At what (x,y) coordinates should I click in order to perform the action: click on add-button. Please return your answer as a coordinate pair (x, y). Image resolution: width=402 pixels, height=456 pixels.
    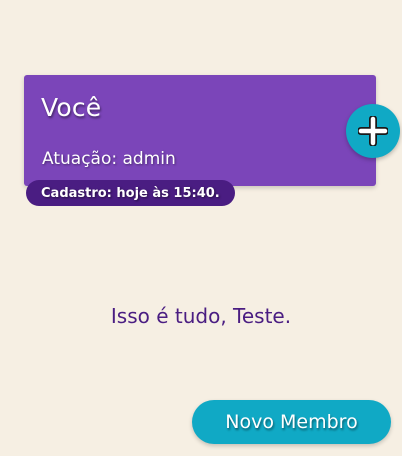
    Looking at the image, I should click on (373, 131).